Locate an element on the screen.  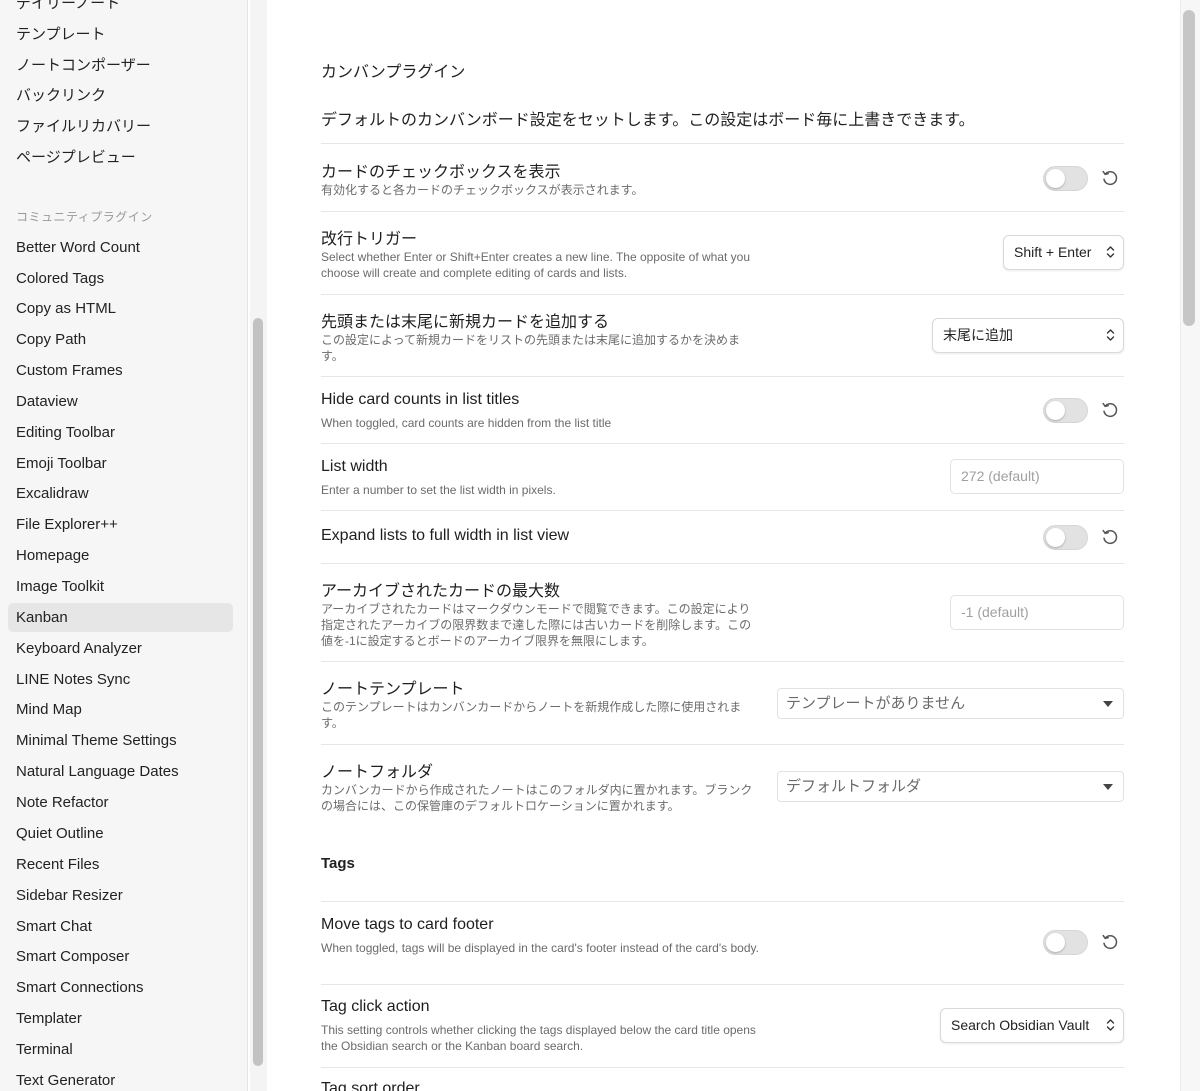
sidebar-item-copy-path: Copy Path is located at coordinates (120, 339).